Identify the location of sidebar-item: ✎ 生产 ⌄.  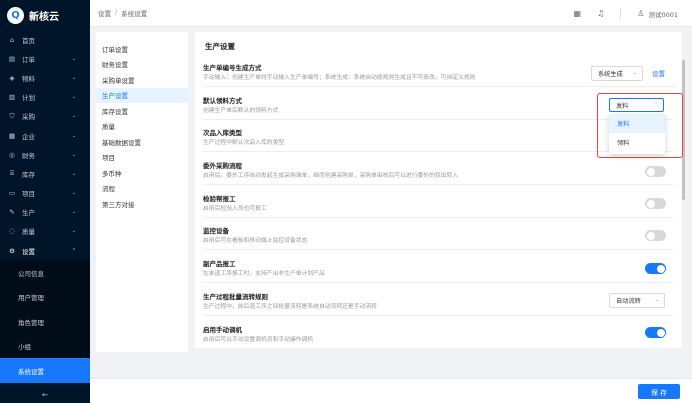
(45, 212).